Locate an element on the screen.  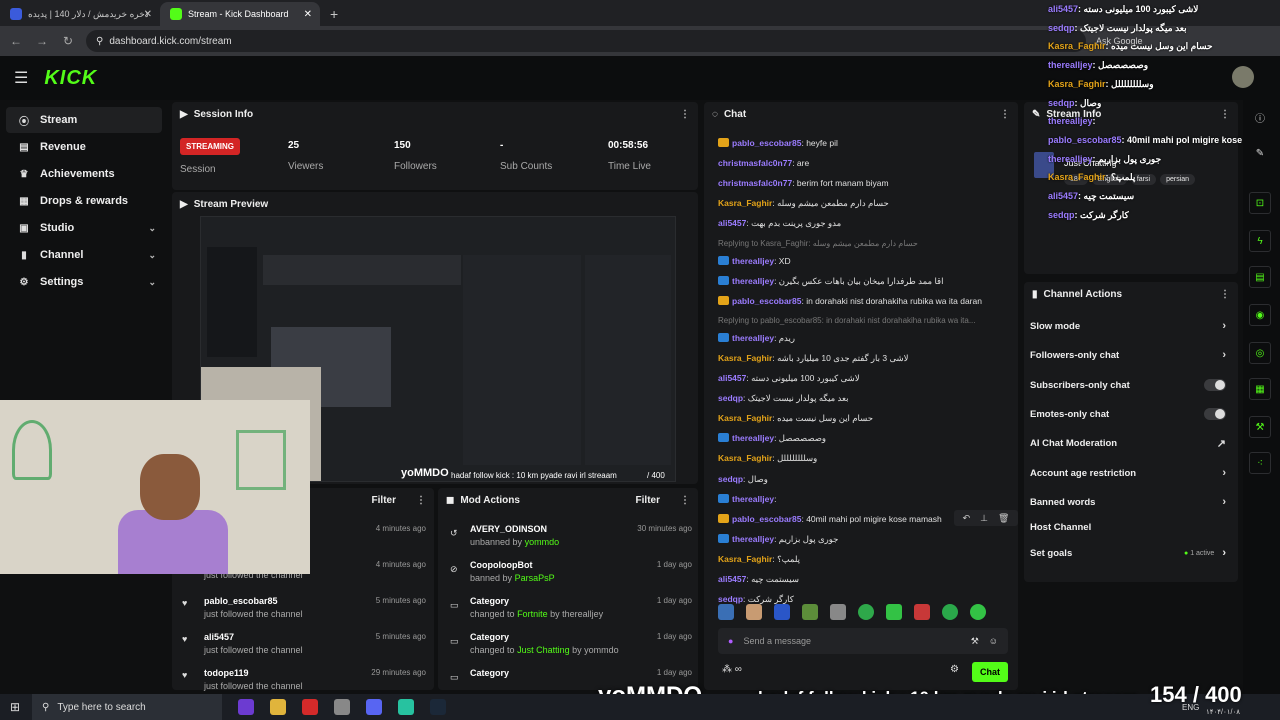
emoji-icon: ☺ is located at coordinates (993, 641).